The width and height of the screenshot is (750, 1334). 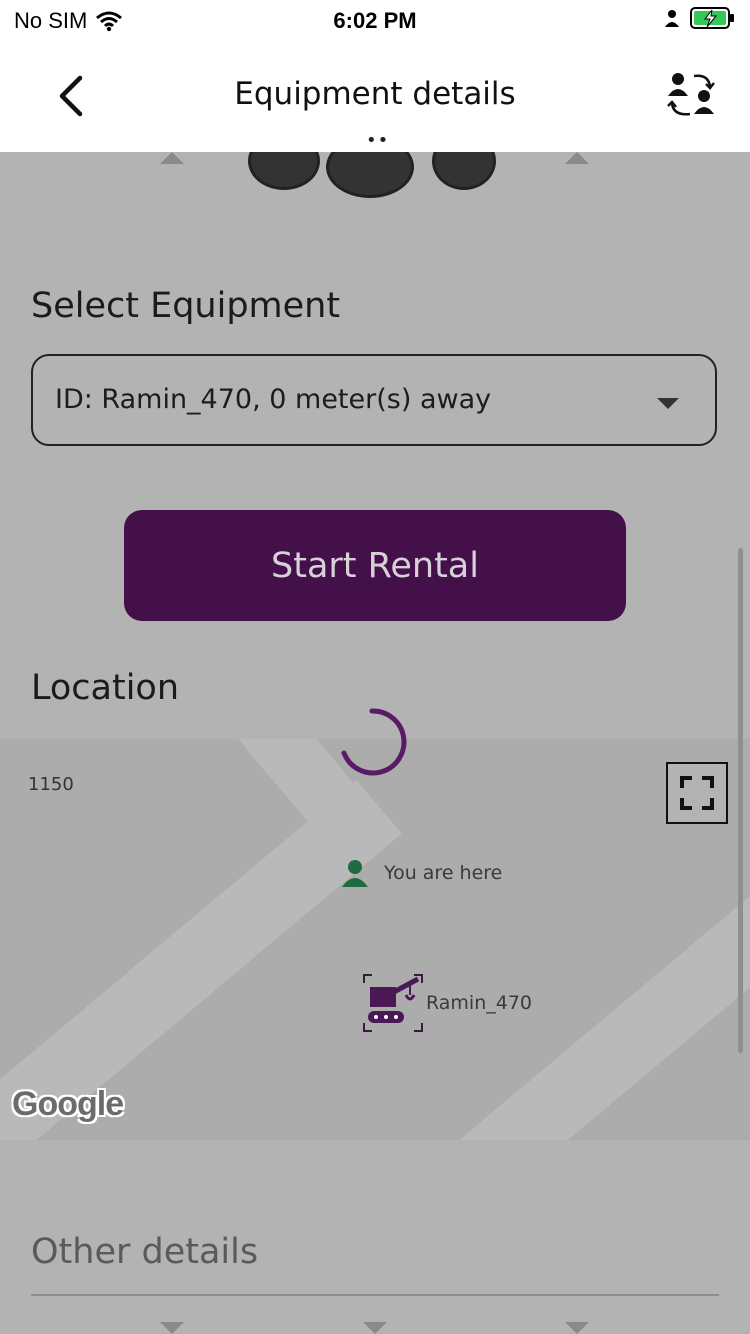 I want to click on status-bar: No SIM 6:02 PM, so click(x=375, y=20).